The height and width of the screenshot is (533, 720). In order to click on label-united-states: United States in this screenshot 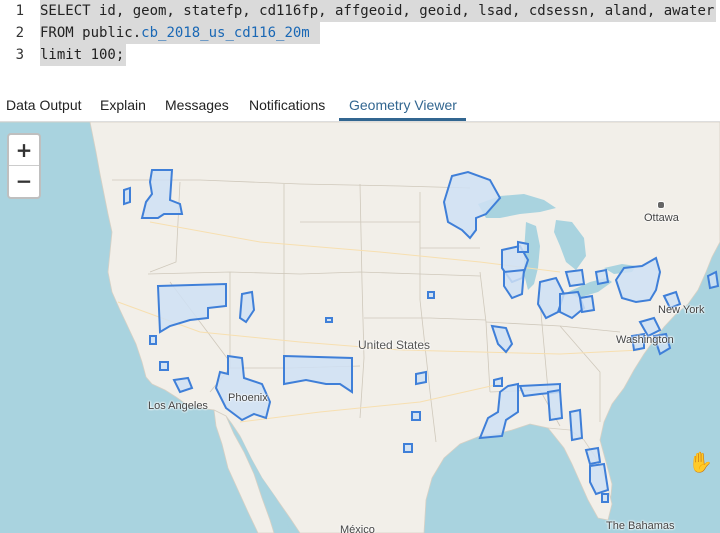, I will do `click(394, 345)`.